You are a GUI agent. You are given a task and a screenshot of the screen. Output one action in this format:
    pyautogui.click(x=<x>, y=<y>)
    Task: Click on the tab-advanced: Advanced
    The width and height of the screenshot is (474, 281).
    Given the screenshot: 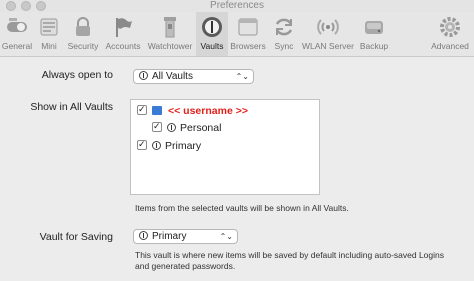 What is the action you would take?
    pyautogui.click(x=450, y=34)
    